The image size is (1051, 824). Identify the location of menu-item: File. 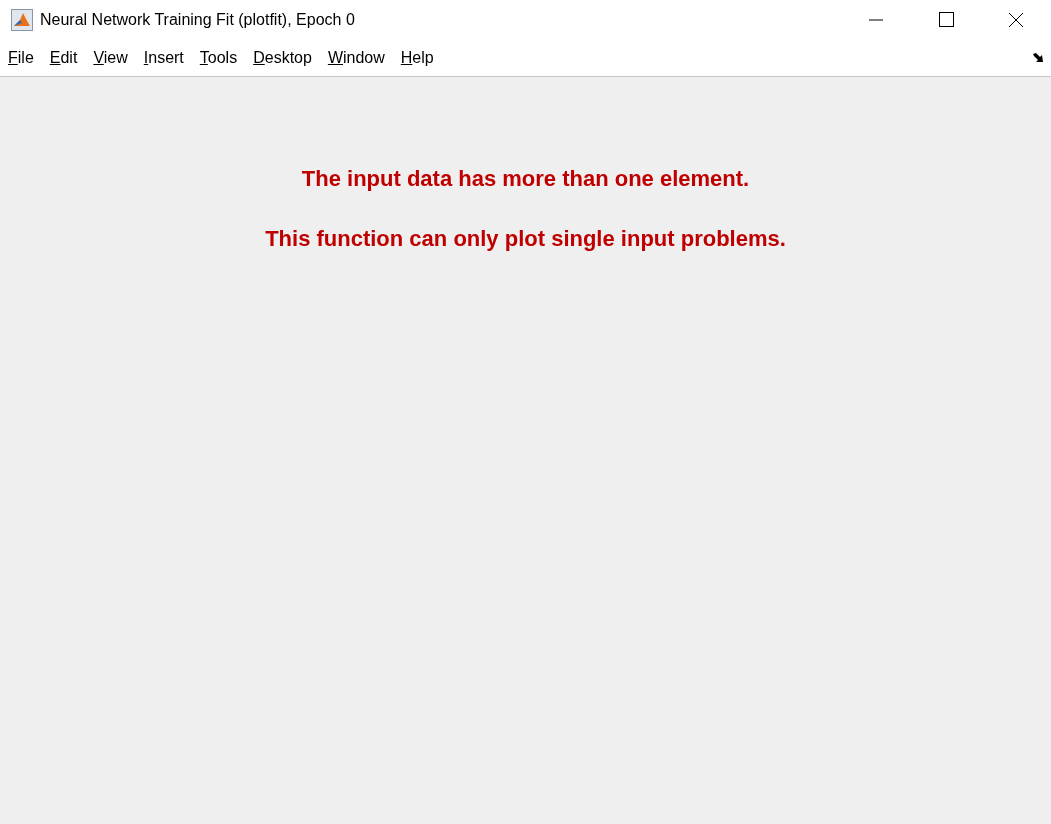
(21, 57).